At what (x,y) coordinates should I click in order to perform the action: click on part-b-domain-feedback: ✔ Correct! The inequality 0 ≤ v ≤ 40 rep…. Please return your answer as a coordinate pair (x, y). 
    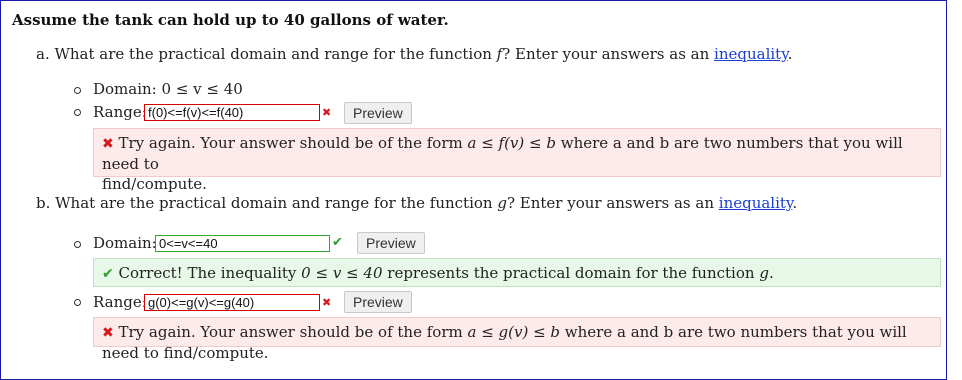
    Looking at the image, I should click on (517, 272).